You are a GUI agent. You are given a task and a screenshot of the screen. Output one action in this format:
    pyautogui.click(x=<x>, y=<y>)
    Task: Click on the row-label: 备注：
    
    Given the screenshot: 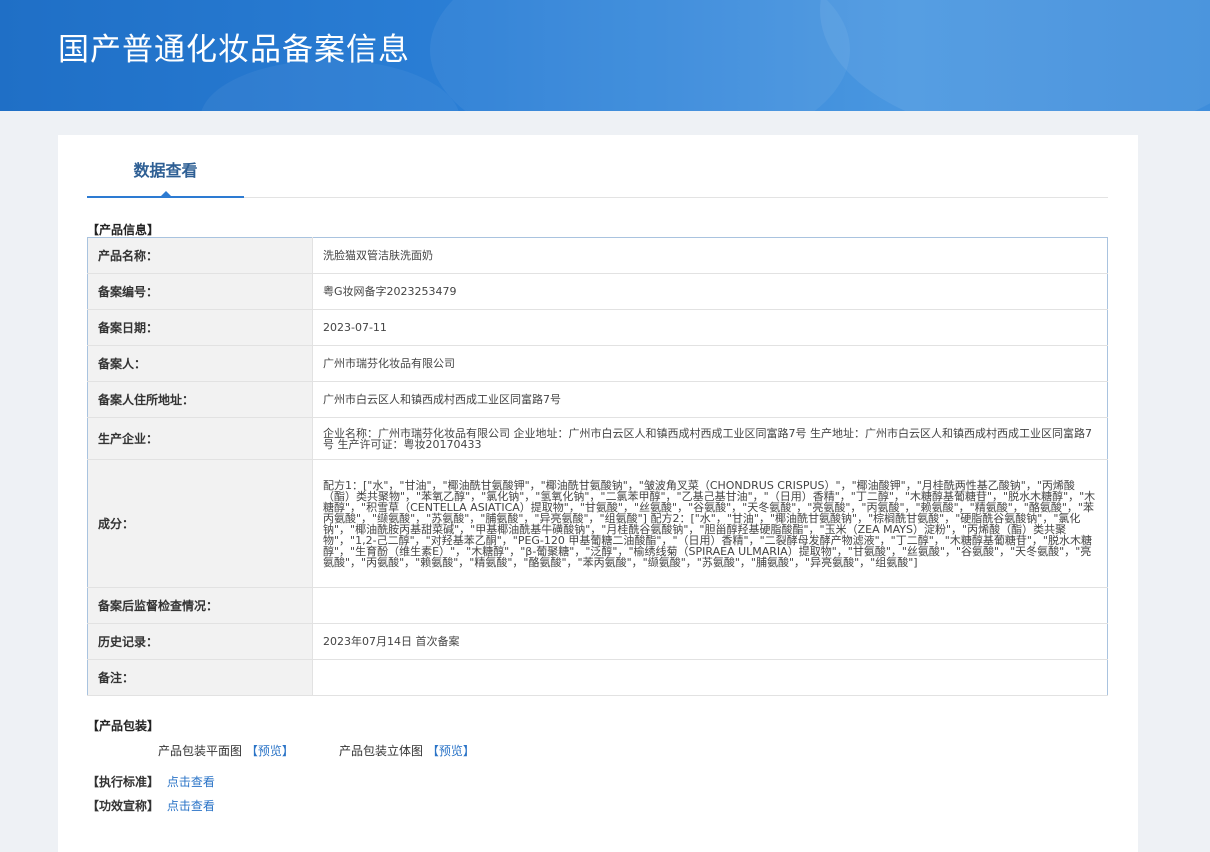 What is the action you would take?
    pyautogui.click(x=200, y=677)
    